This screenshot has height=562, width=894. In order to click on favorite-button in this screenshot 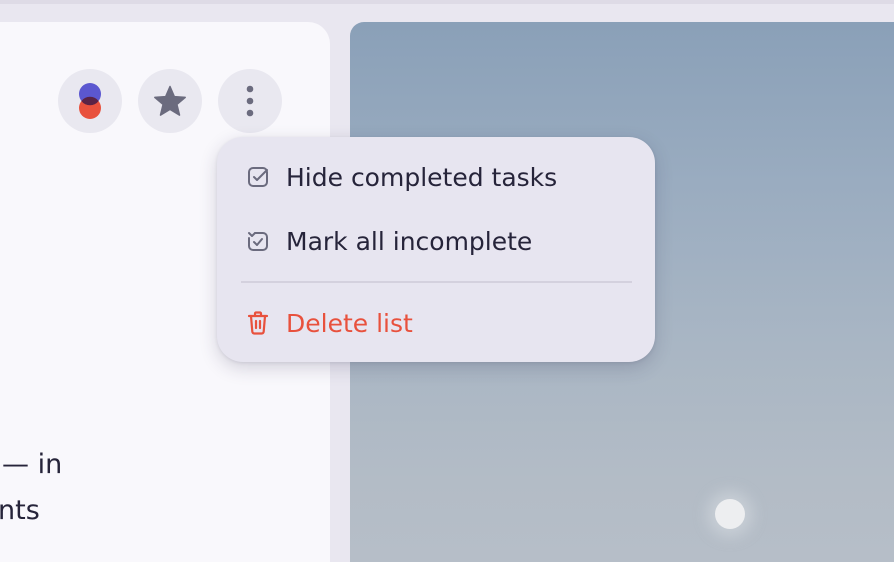, I will do `click(170, 101)`.